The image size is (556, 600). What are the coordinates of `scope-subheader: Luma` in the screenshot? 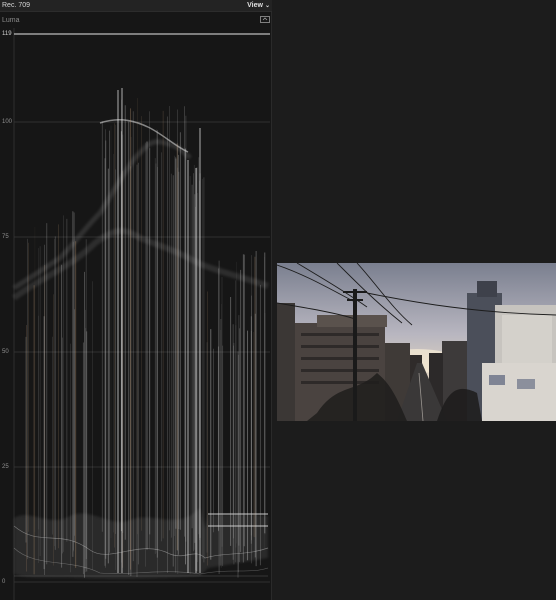 It's located at (136, 20).